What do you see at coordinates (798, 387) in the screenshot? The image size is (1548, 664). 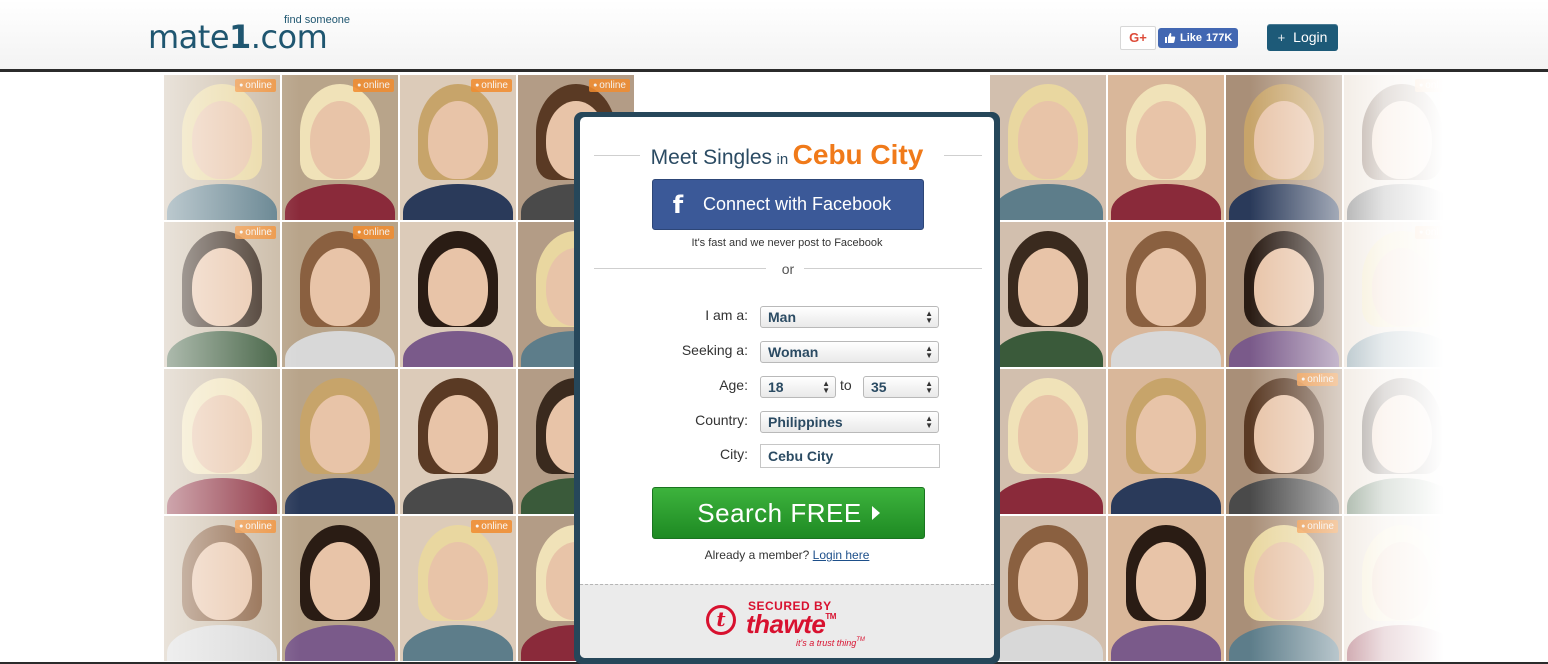 I see `age-from-select: 18 ▲ ▼` at bounding box center [798, 387].